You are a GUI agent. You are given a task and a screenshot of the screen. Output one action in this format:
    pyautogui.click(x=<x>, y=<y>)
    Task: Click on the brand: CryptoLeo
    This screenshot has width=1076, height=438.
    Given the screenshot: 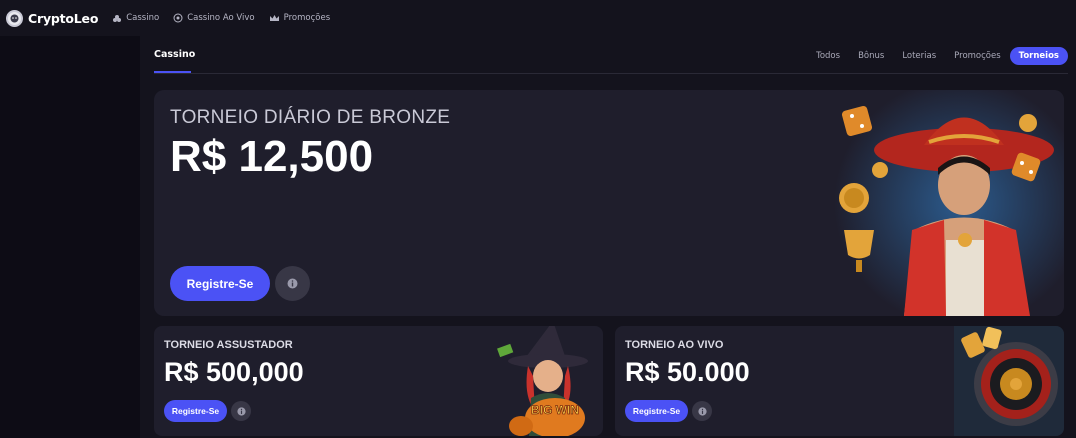 What is the action you would take?
    pyautogui.click(x=52, y=18)
    